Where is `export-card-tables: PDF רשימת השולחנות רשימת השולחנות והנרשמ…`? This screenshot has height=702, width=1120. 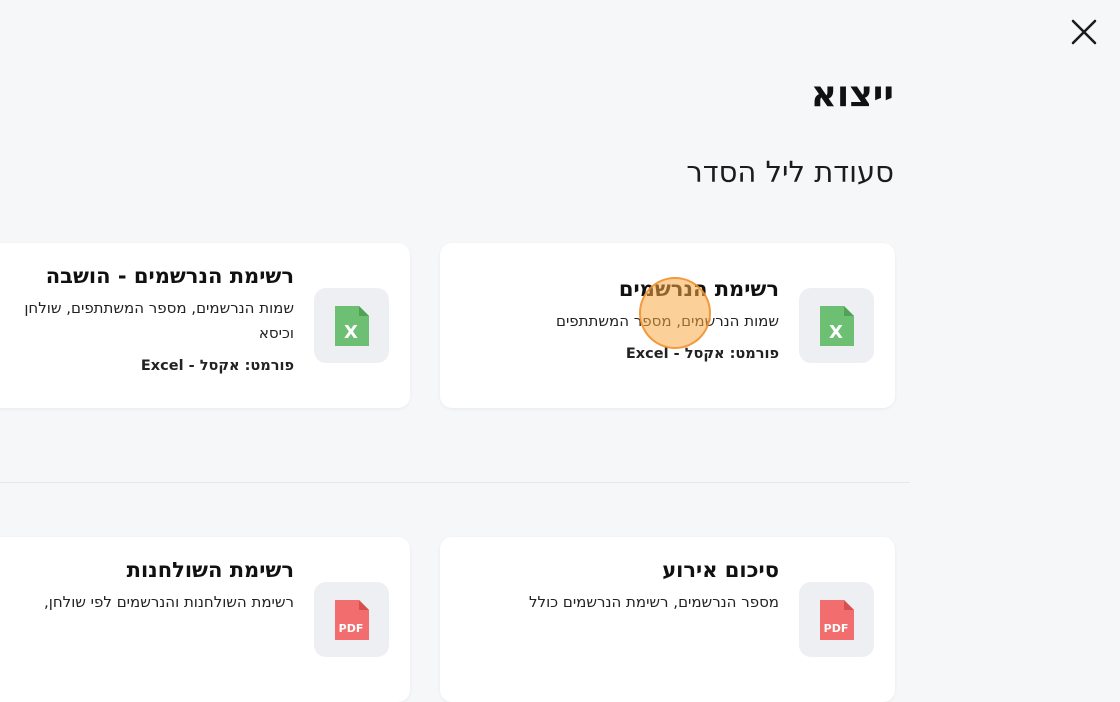 export-card-tables: PDF רשימת השולחנות רשימת השולחנות והנרשמ… is located at coordinates (205, 619).